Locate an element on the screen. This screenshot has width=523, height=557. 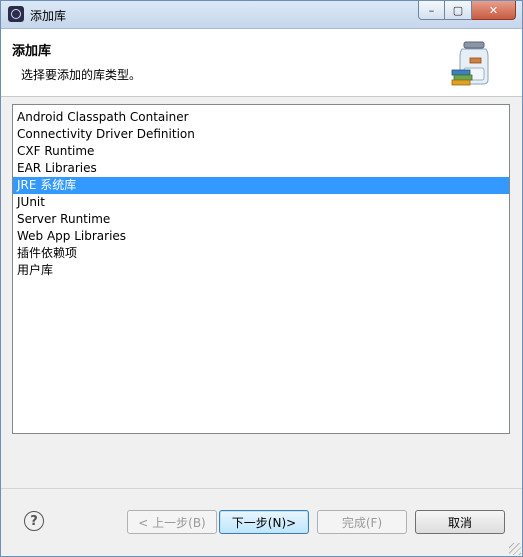
footer-divider is located at coordinates (261, 488).